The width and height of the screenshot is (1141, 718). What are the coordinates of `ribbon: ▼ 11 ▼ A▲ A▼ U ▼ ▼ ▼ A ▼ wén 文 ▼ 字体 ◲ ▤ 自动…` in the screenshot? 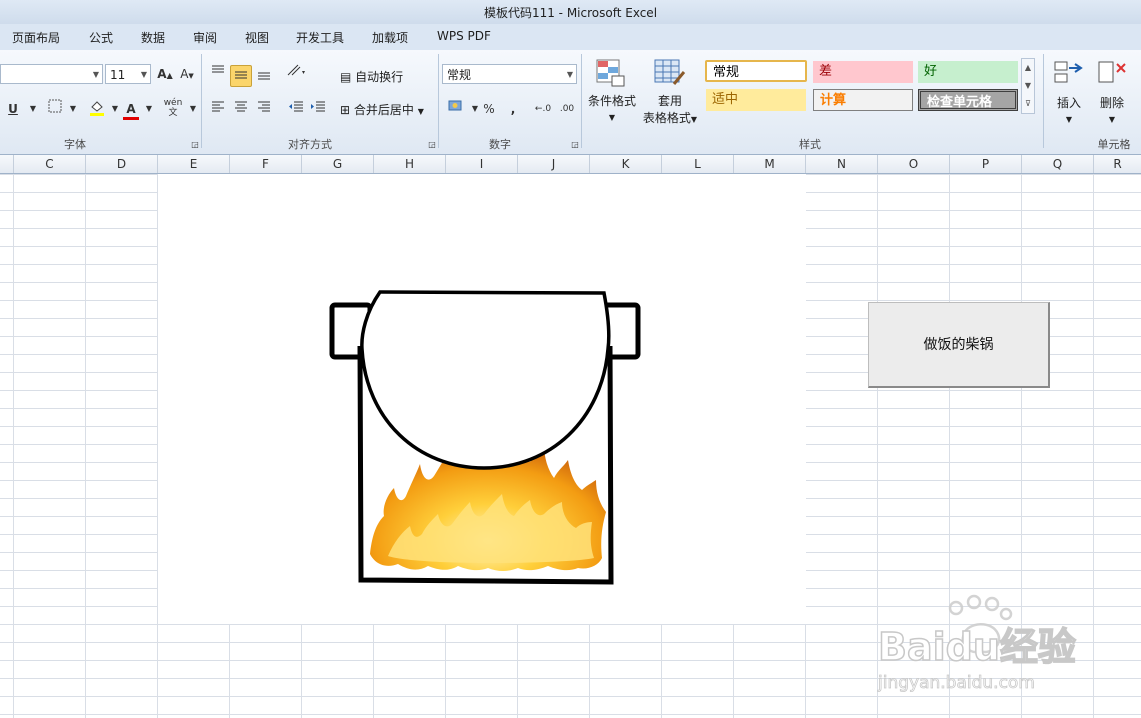 It's located at (570, 102).